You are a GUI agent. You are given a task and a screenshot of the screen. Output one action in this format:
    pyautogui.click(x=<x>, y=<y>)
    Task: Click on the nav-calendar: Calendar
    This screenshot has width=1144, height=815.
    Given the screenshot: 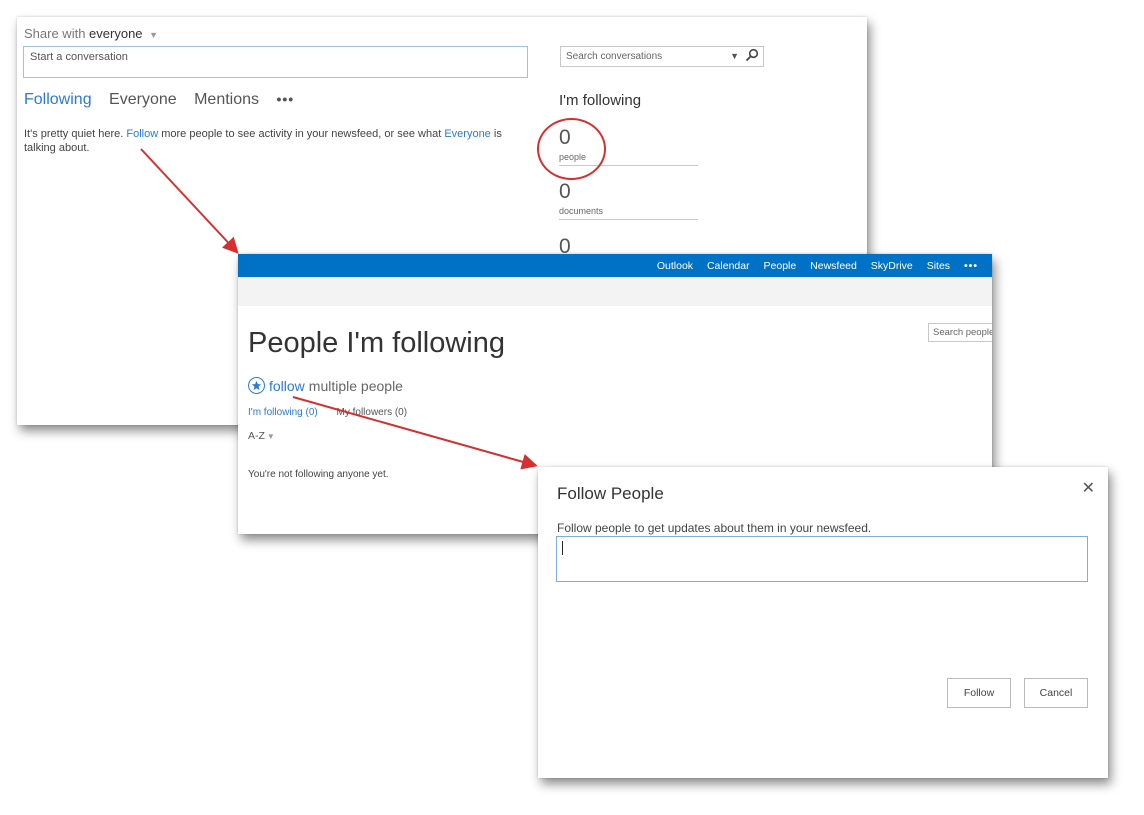 What is the action you would take?
    pyautogui.click(x=728, y=266)
    